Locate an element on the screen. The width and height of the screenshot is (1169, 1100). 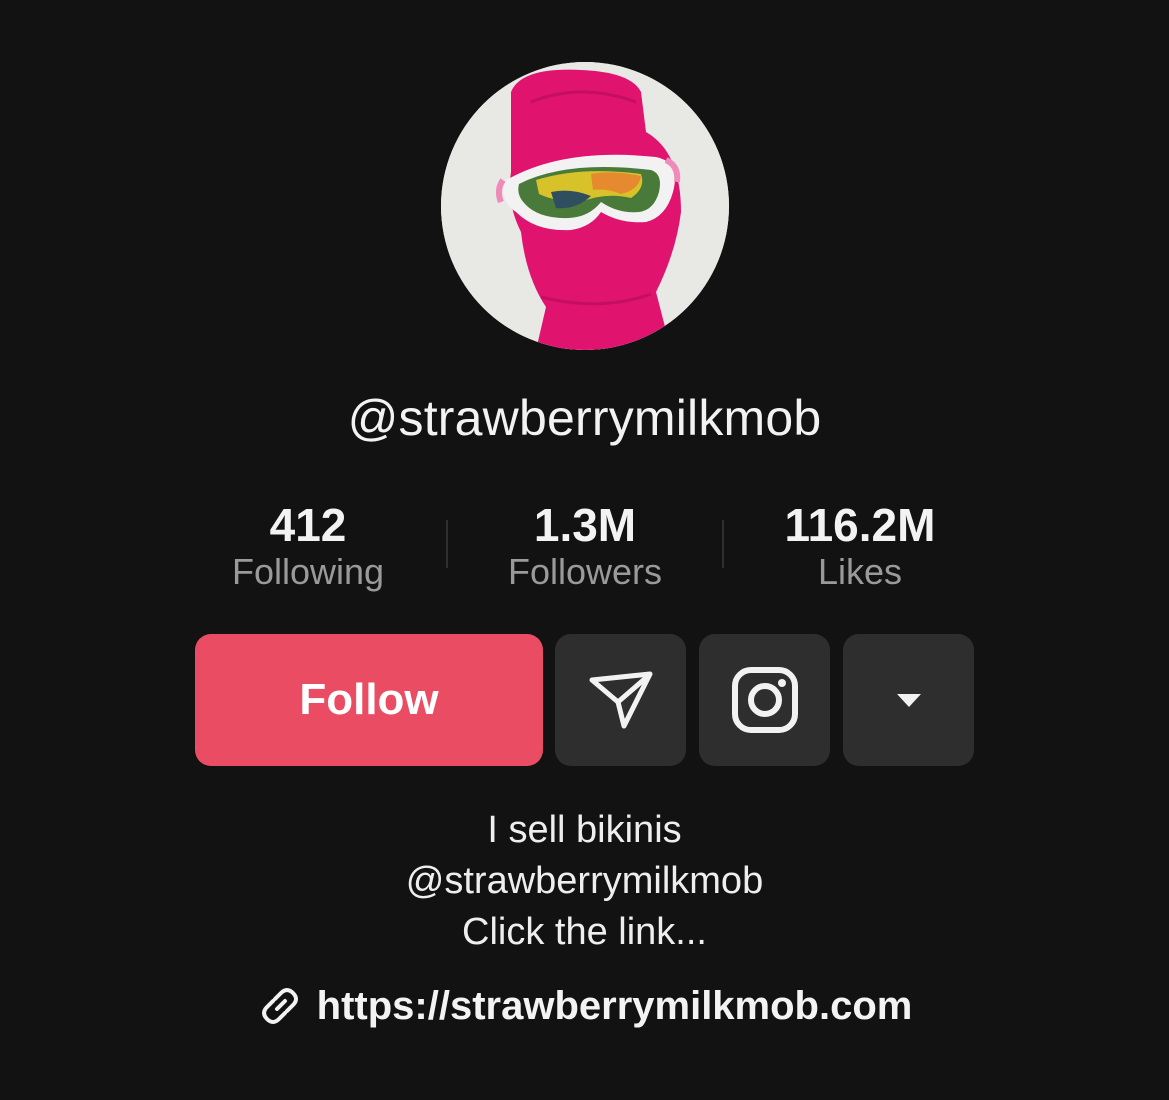
stat-likes-count: 116.2M is located at coordinates (860, 525).